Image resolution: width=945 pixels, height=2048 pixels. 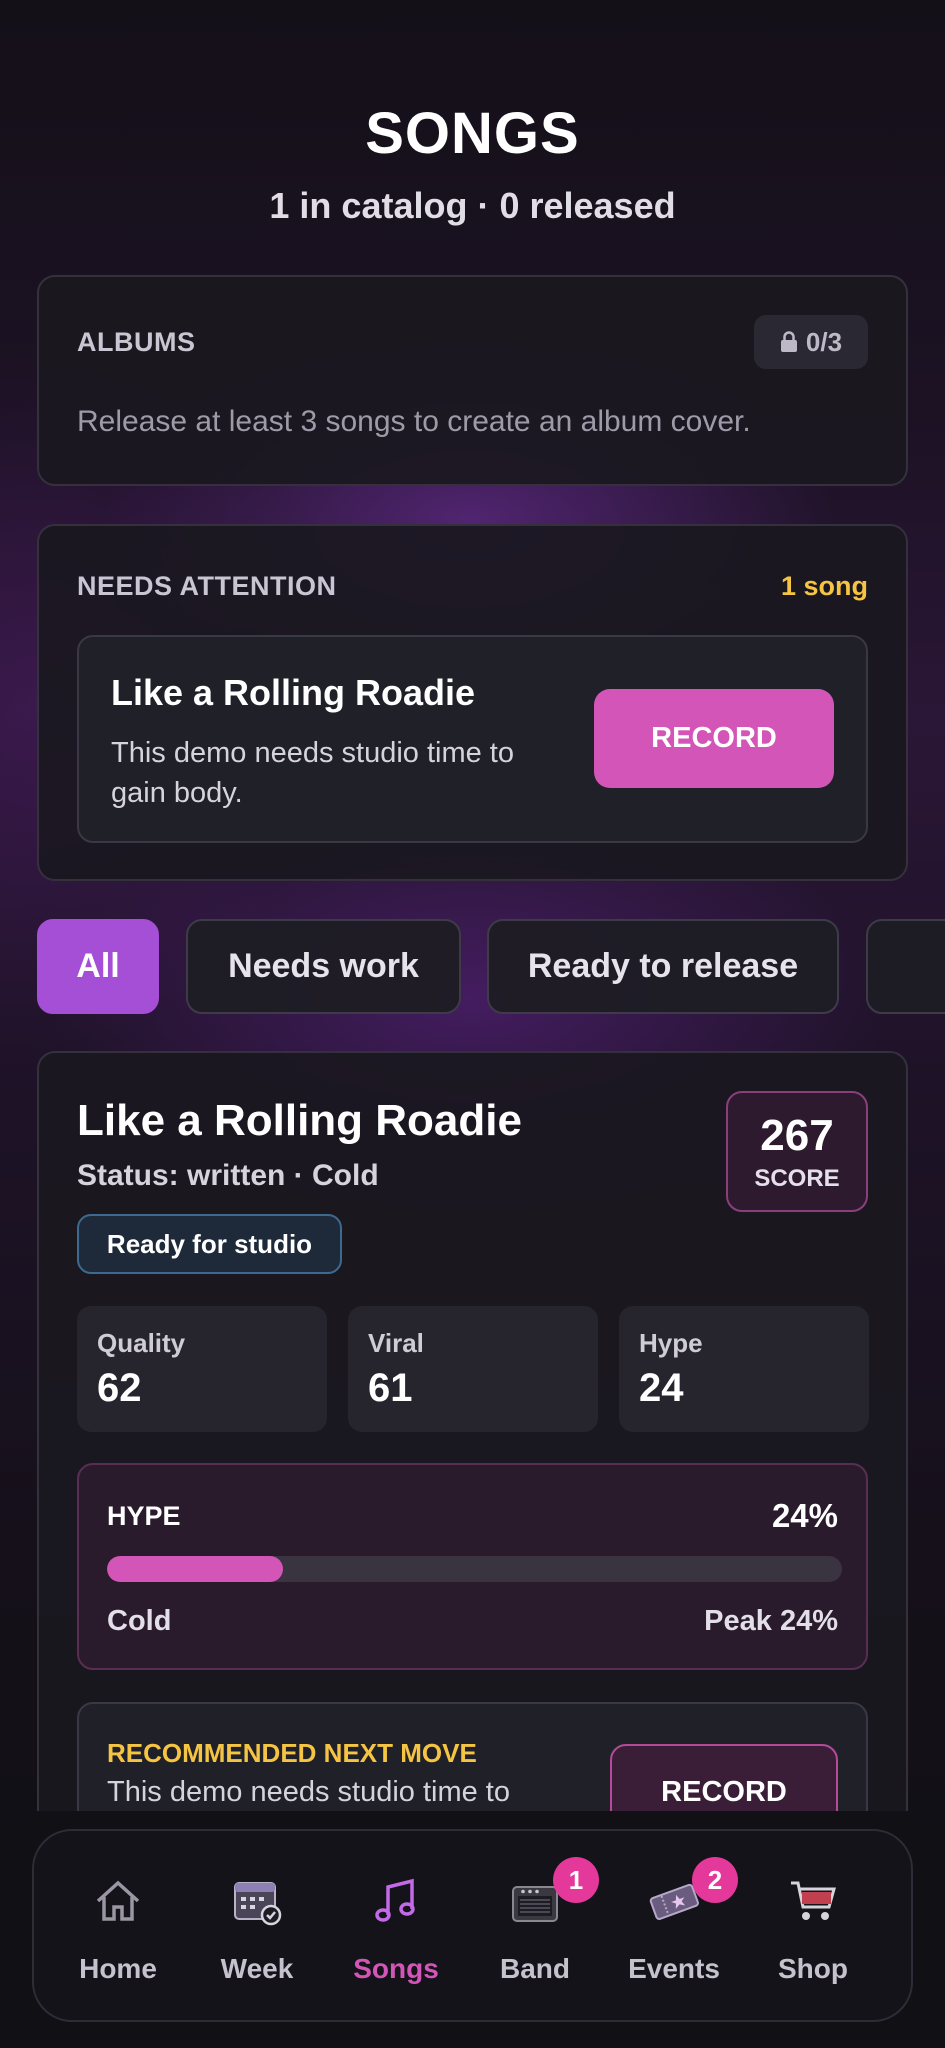 I want to click on hype-state: Cold, so click(x=139, y=1621).